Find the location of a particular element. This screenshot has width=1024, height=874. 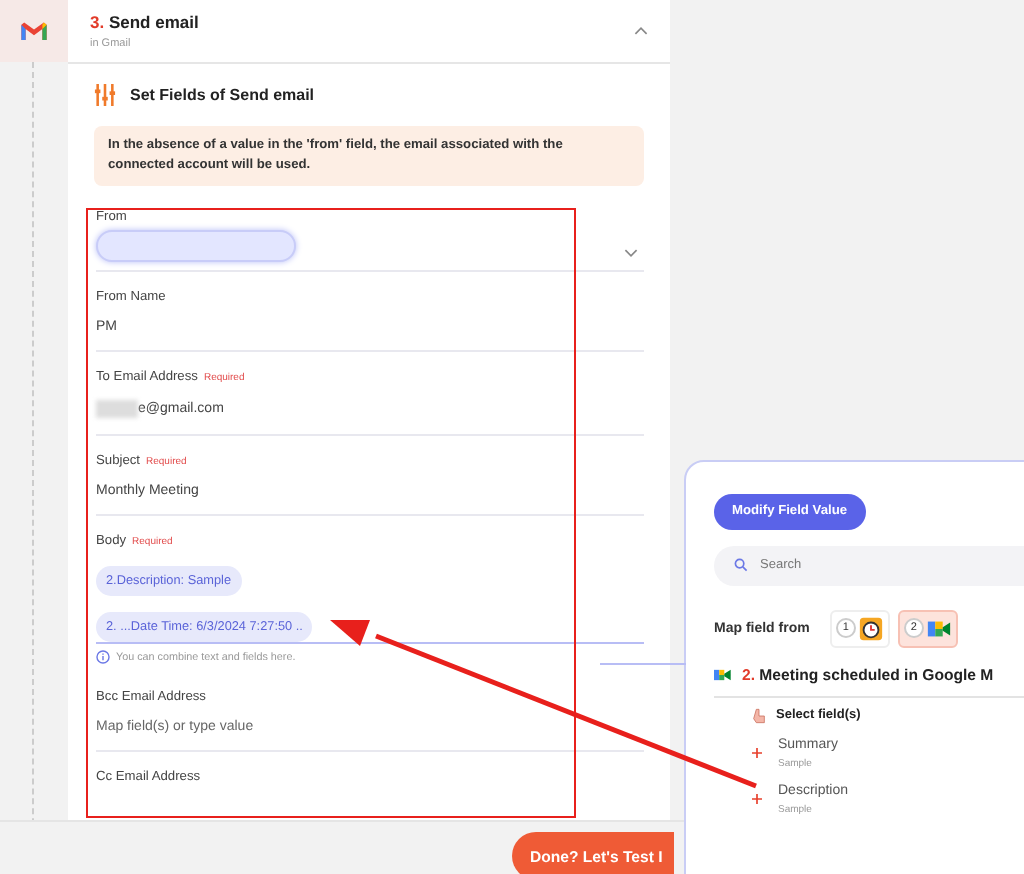

search-icon is located at coordinates (741, 565).